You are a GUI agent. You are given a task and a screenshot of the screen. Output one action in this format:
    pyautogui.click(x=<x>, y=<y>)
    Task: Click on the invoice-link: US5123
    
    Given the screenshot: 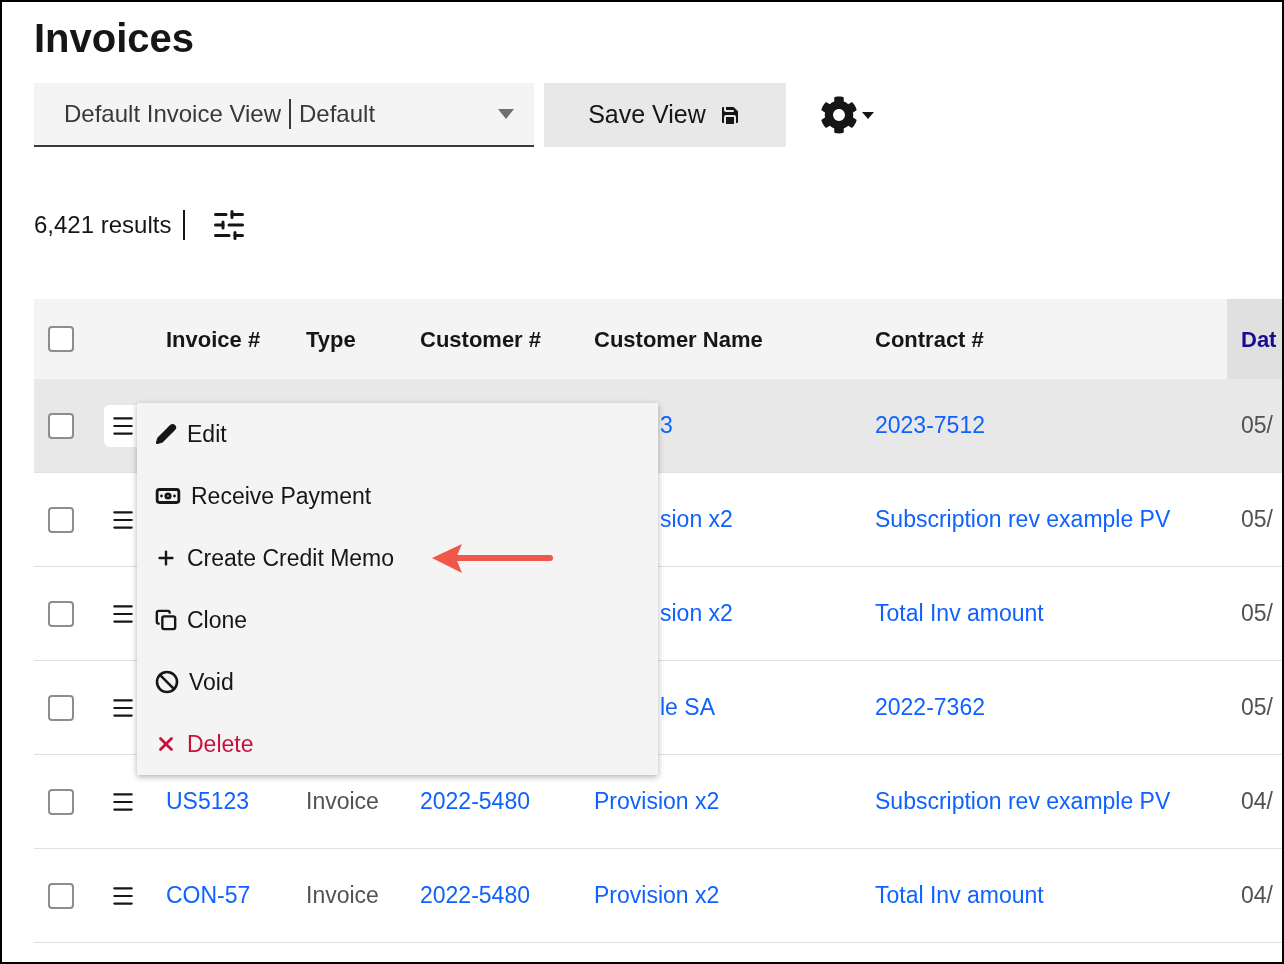 What is the action you would take?
    pyautogui.click(x=208, y=801)
    